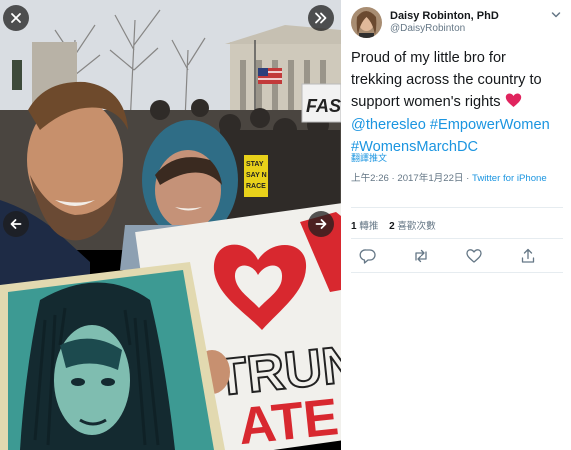 The width and height of the screenshot is (571, 450). What do you see at coordinates (490, 125) in the screenshot?
I see `hashtag-link-empowerwomen: #EmpowerWomen` at bounding box center [490, 125].